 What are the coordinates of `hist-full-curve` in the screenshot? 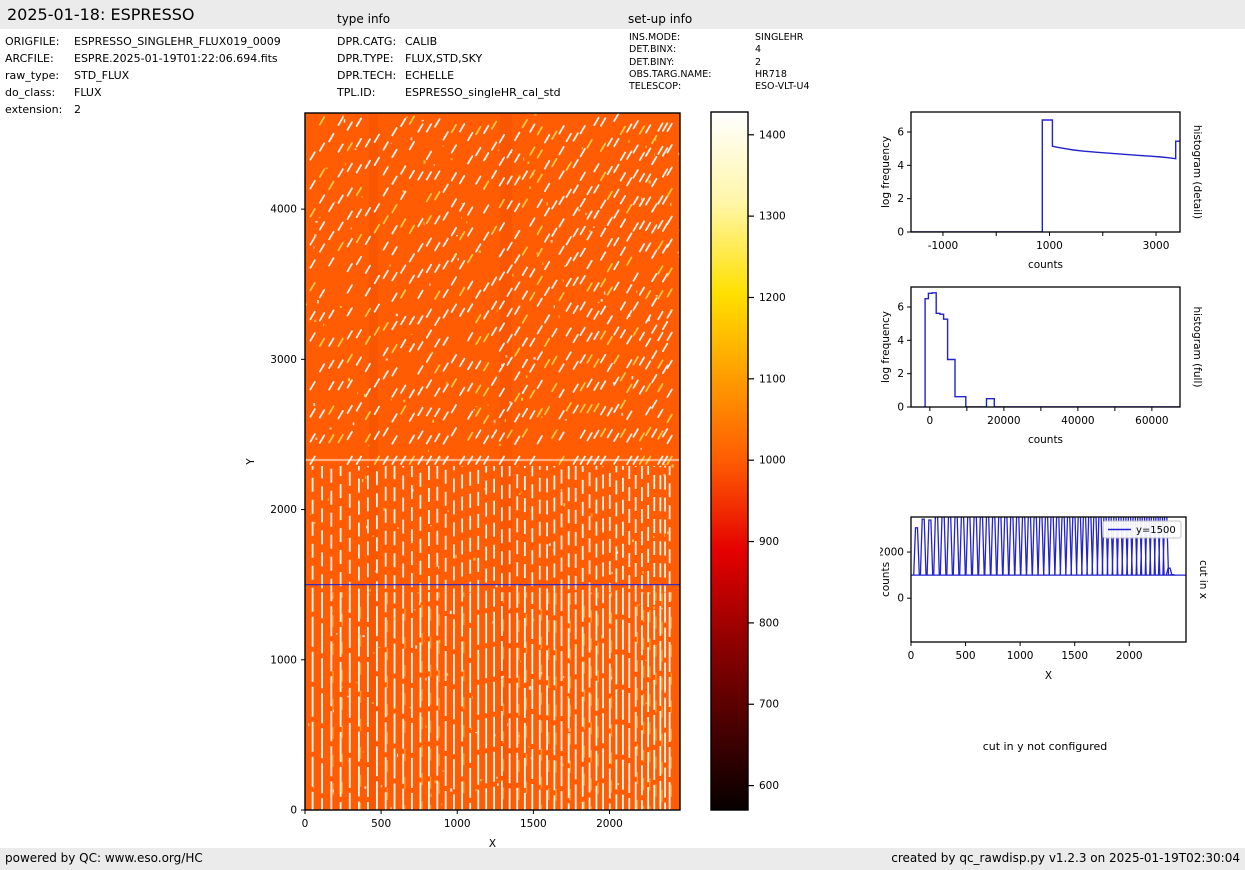 It's located at (1052, 349).